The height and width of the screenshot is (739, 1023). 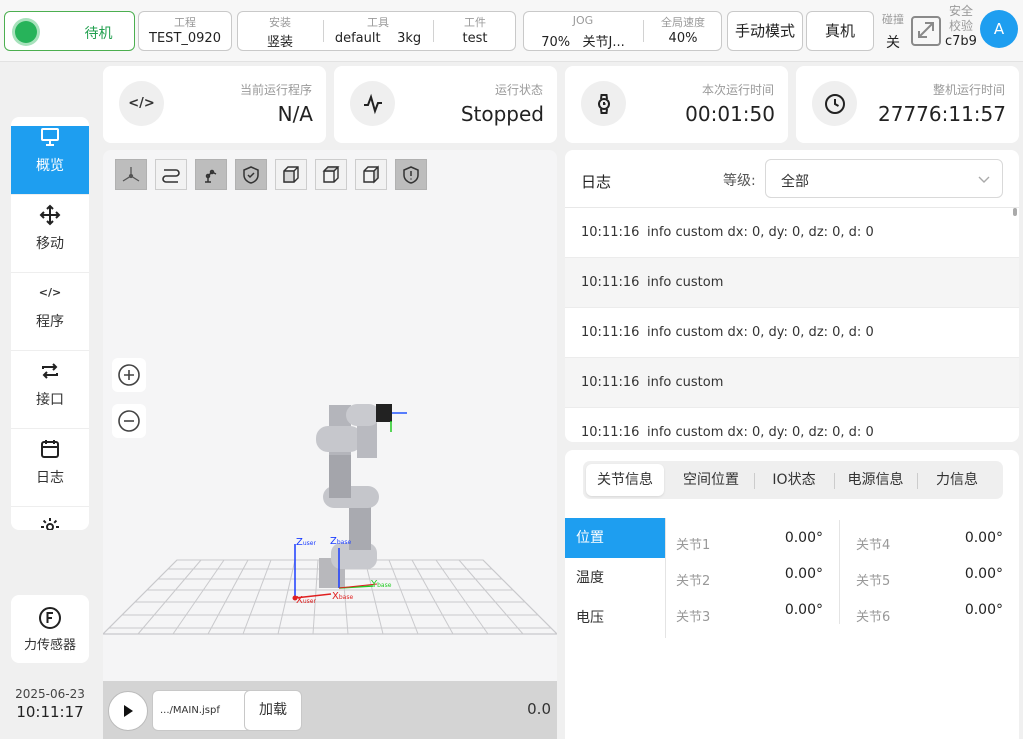 I want to click on program-file-field: .../MAIN.jspf, so click(x=204, y=710).